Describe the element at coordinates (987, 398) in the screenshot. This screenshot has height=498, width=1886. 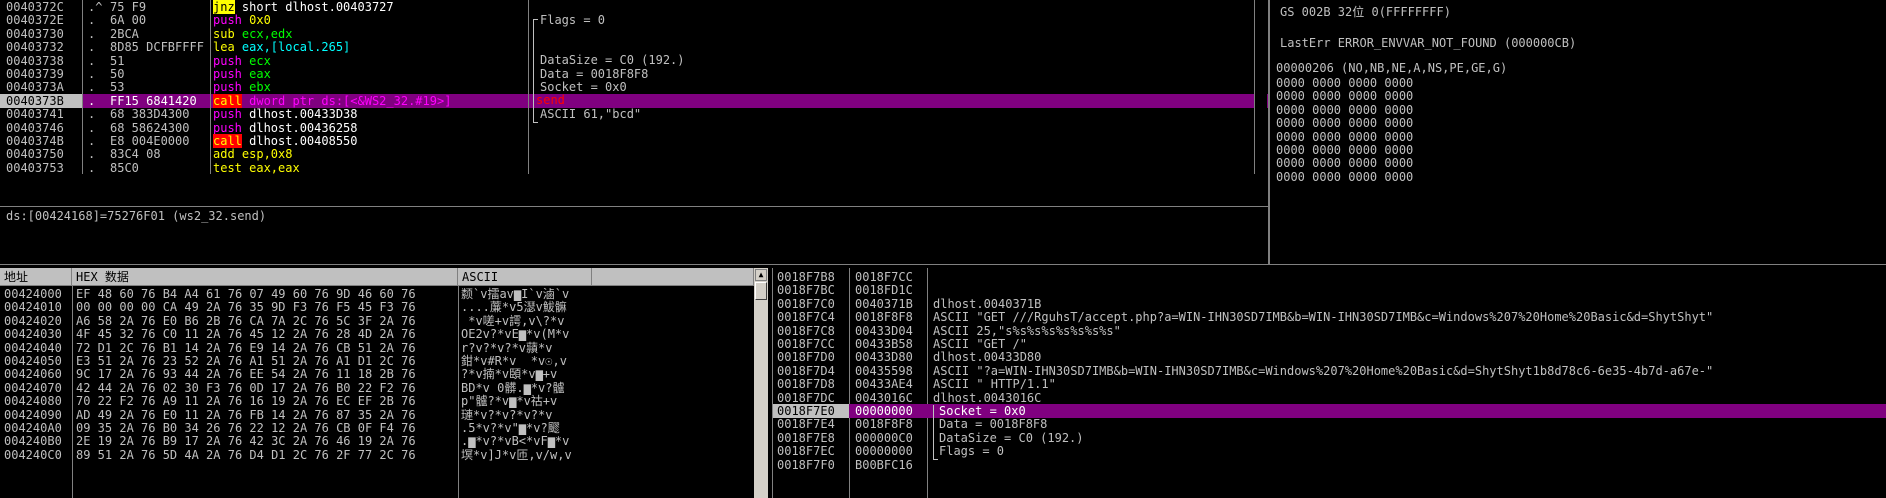
I see `stack-comment: dlhost.0043016C` at that location.